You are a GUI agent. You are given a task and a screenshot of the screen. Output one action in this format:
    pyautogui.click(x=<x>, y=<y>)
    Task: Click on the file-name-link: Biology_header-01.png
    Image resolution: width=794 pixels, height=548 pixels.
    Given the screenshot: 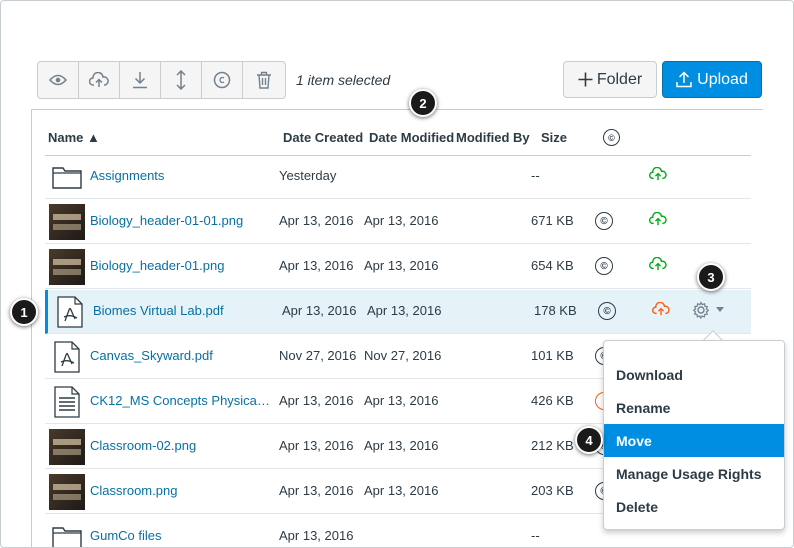 What is the action you would take?
    pyautogui.click(x=180, y=265)
    